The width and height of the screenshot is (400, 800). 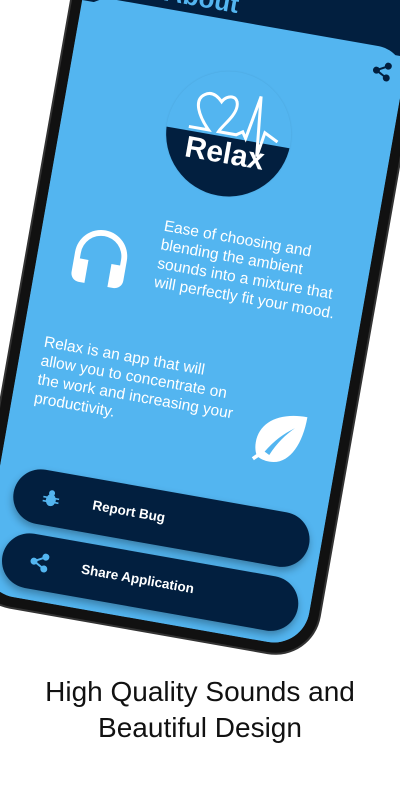 I want to click on button-label: Report Bug, so click(x=129, y=511).